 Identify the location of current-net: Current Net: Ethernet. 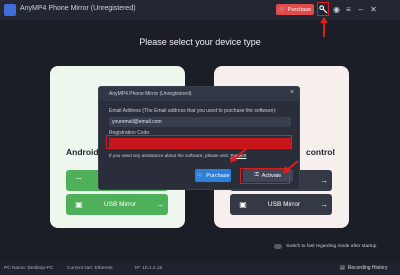
(90, 268).